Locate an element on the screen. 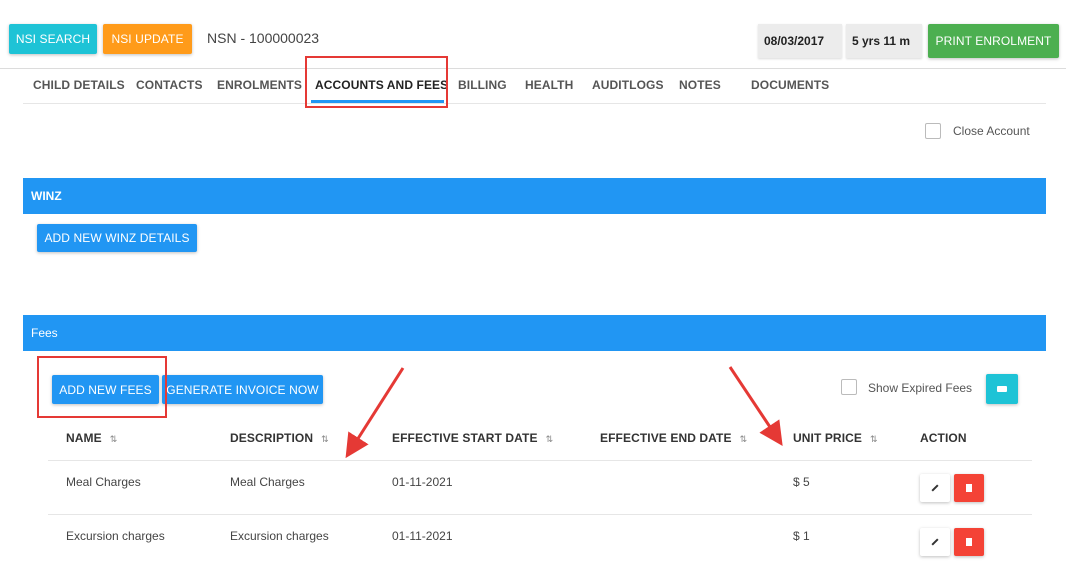  arrow-to-unit-price is located at coordinates (755, 406).